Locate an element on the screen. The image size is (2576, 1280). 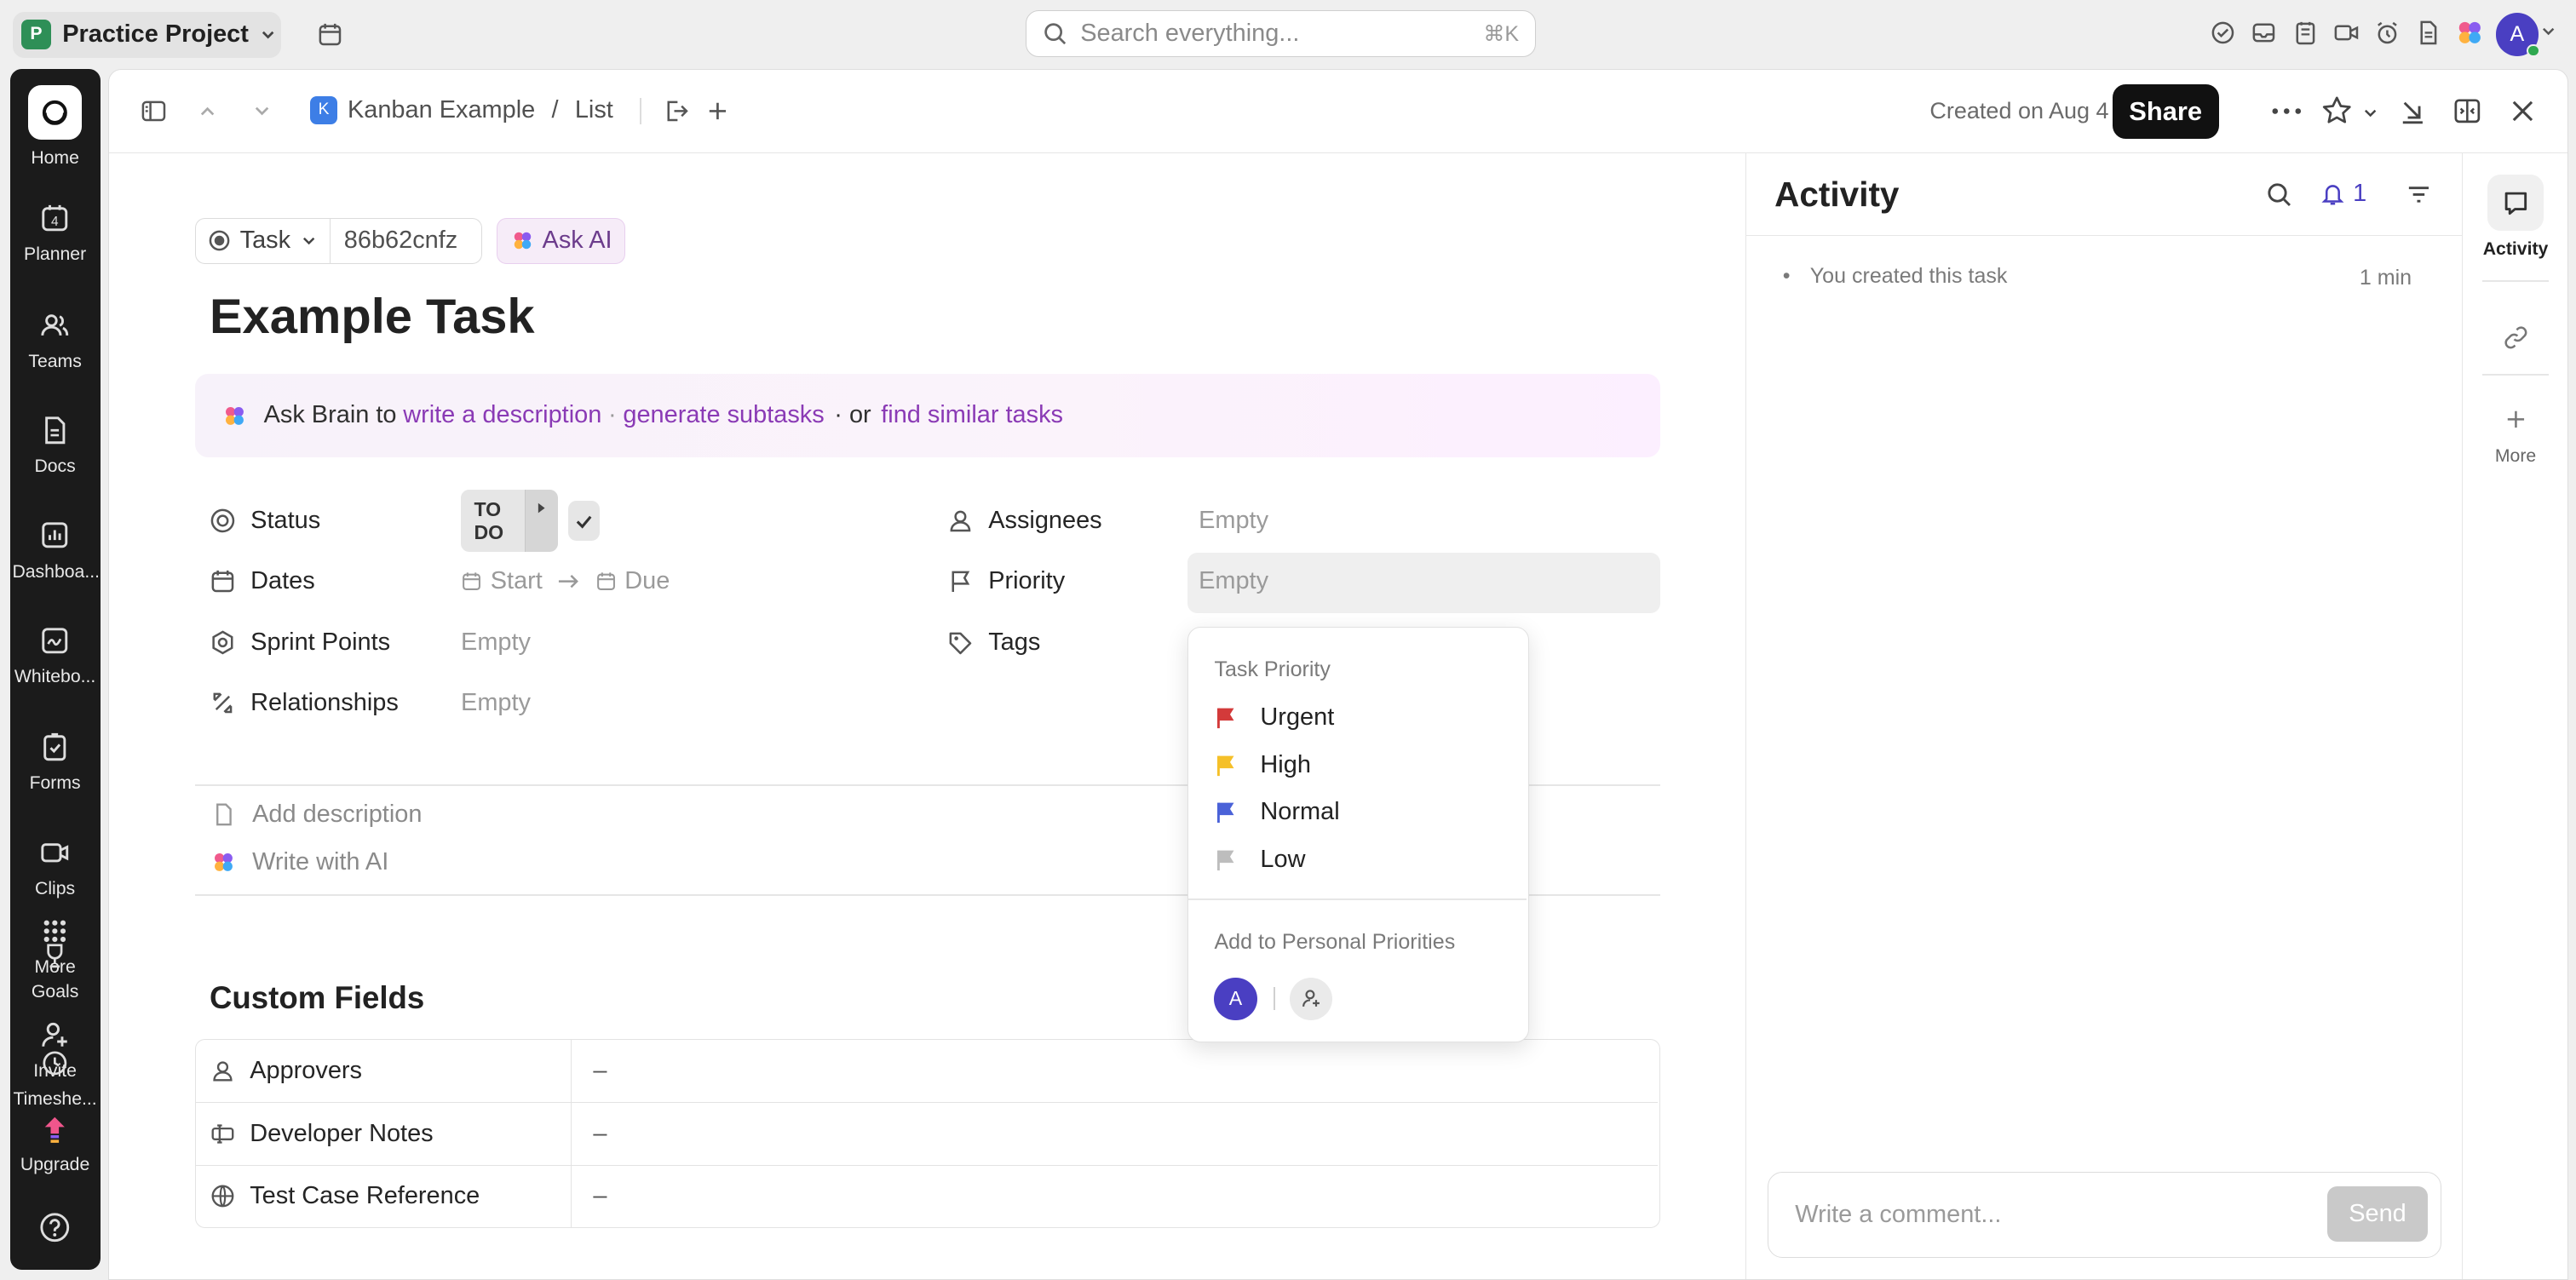
comment-input: Write a comment... Send is located at coordinates (2105, 1215).